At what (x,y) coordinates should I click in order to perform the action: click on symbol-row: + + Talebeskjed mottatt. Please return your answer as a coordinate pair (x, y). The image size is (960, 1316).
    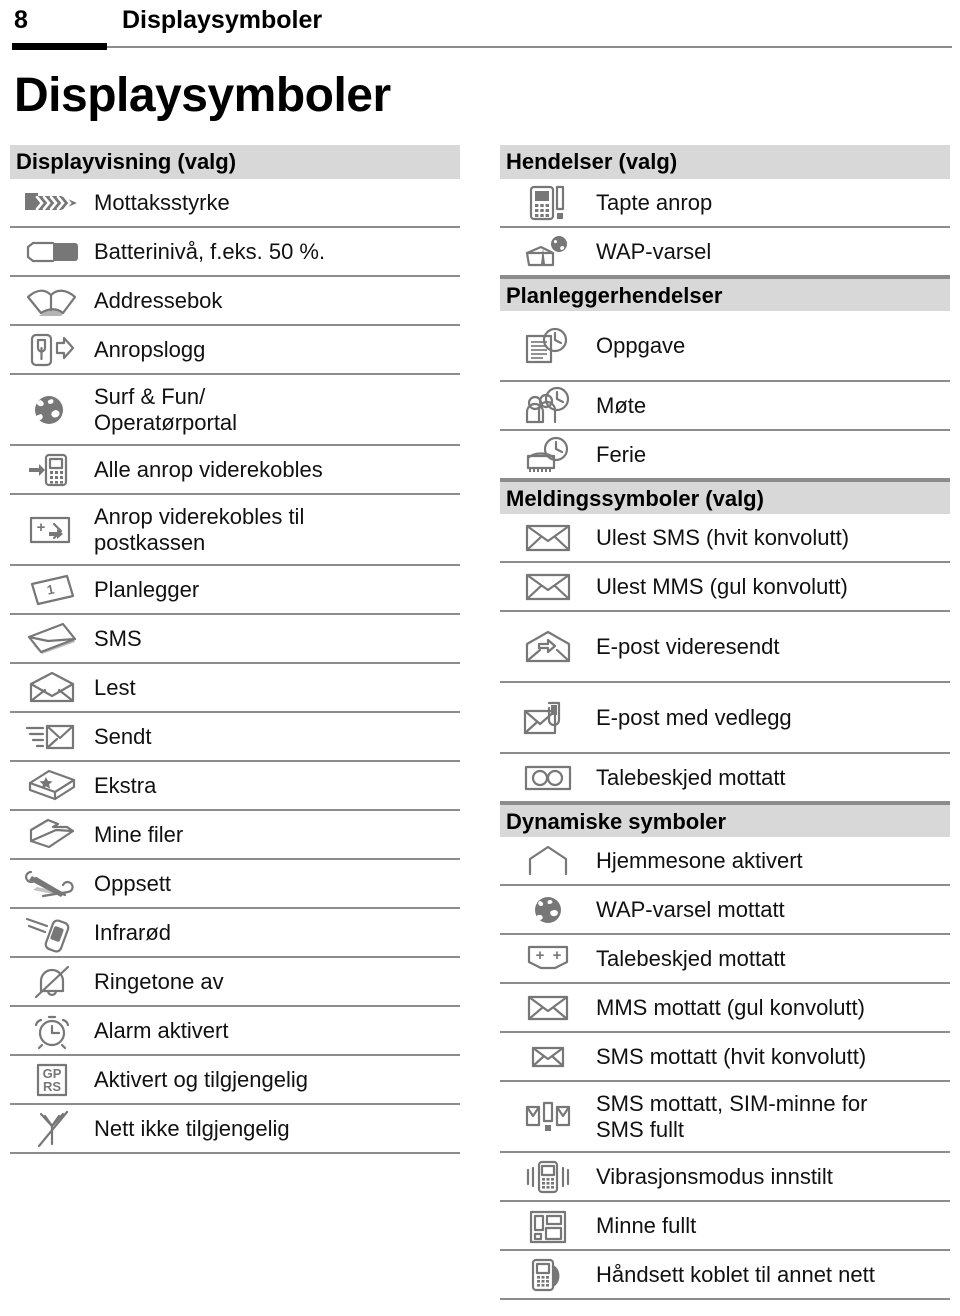
    Looking at the image, I should click on (725, 959).